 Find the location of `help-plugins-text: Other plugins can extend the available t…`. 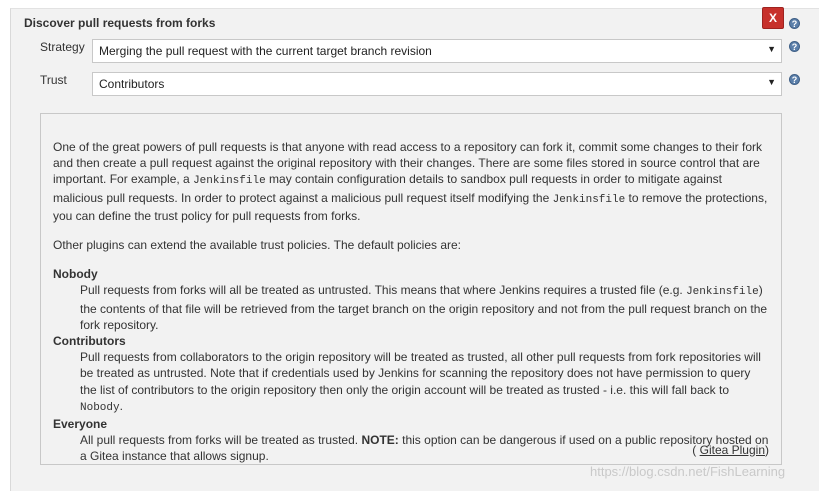

help-plugins-text: Other plugins can extend the available t… is located at coordinates (257, 245).